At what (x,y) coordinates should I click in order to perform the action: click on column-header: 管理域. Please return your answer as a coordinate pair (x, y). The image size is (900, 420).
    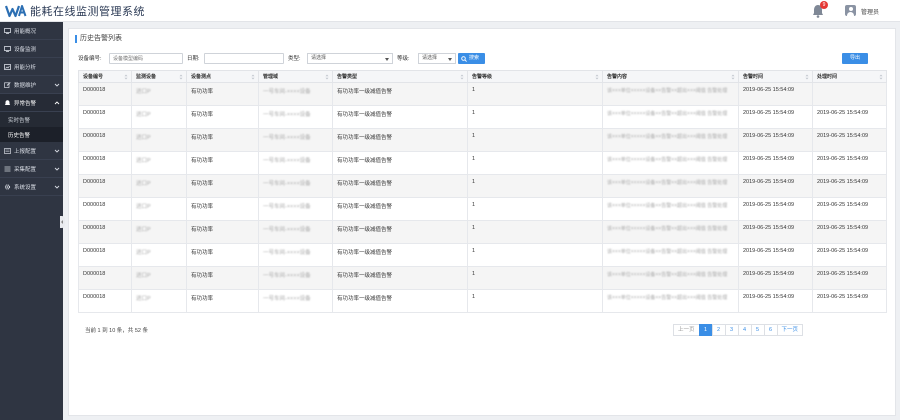
    Looking at the image, I should click on (295, 76).